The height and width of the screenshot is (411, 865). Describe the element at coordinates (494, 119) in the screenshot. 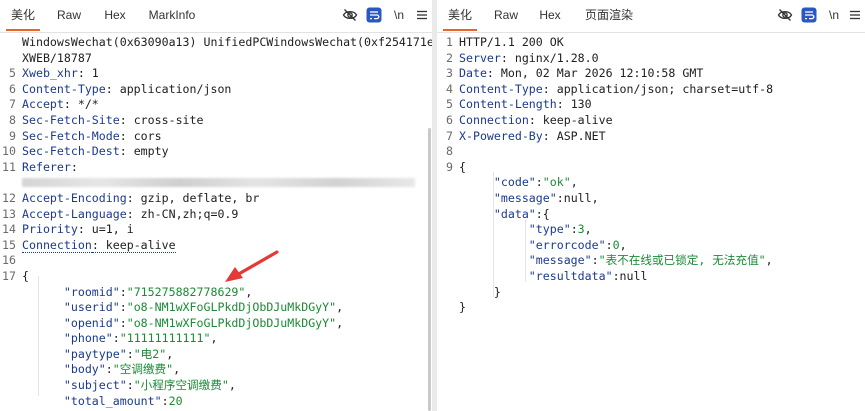

I see `token: Connection` at that location.